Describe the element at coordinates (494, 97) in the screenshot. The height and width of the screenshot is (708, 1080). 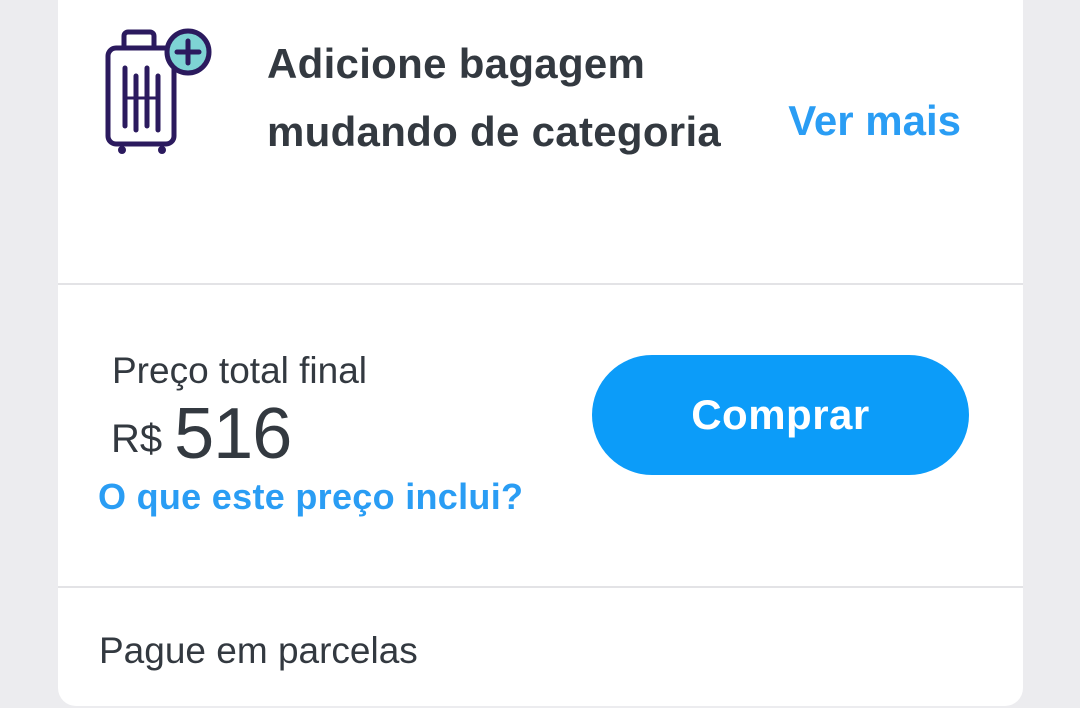
I see `baggage-upsell-title: Adicione bagagem mudando de categoria` at that location.